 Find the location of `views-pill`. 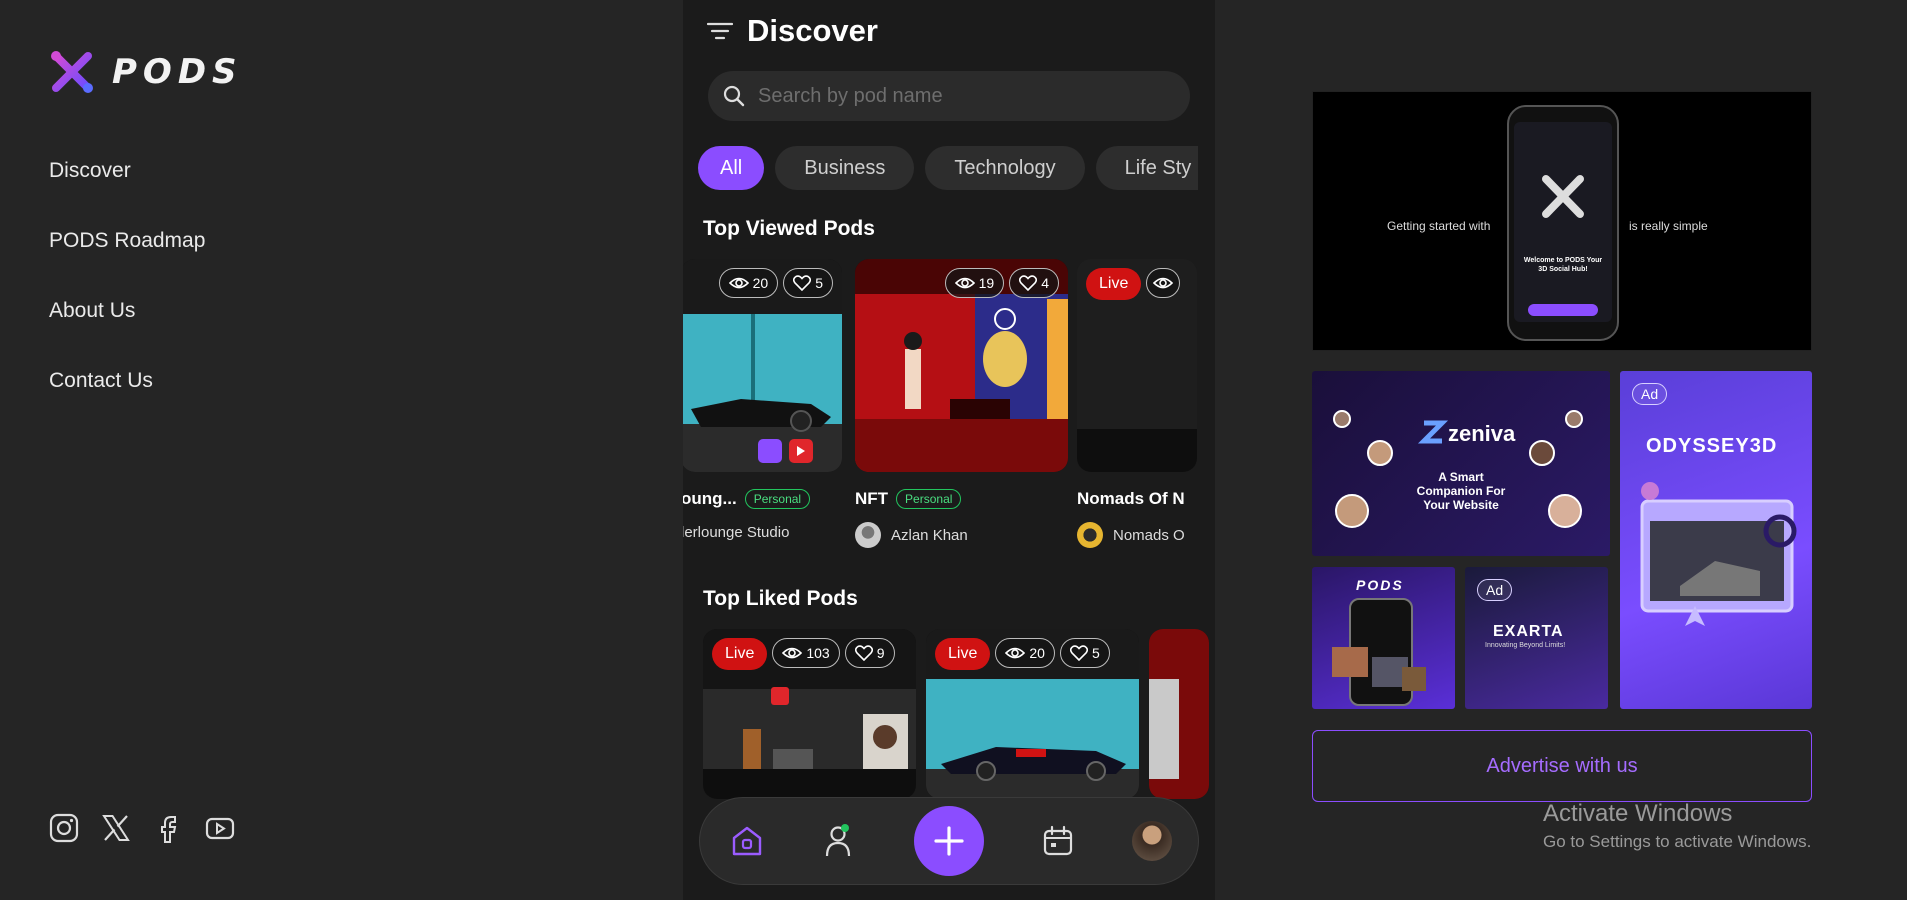

views-pill is located at coordinates (1163, 283).